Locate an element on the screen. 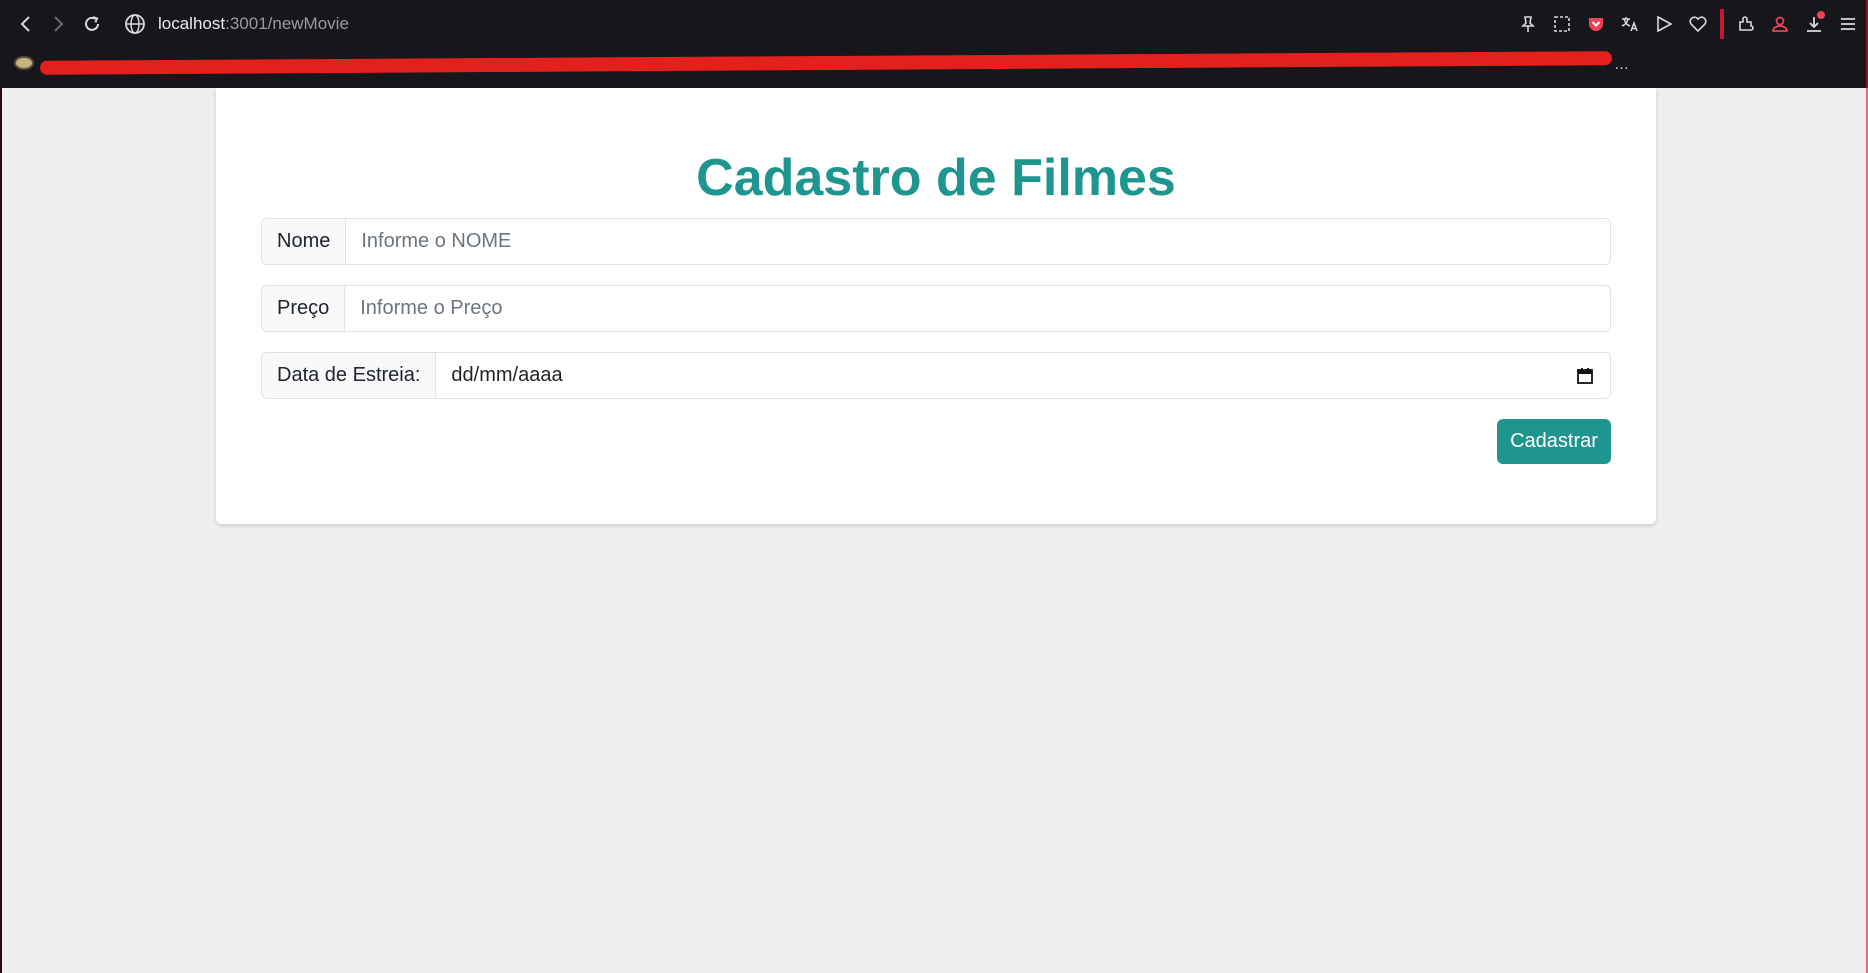  browser-toolbar: localhost:3001/newMovie is located at coordinates (934, 24).